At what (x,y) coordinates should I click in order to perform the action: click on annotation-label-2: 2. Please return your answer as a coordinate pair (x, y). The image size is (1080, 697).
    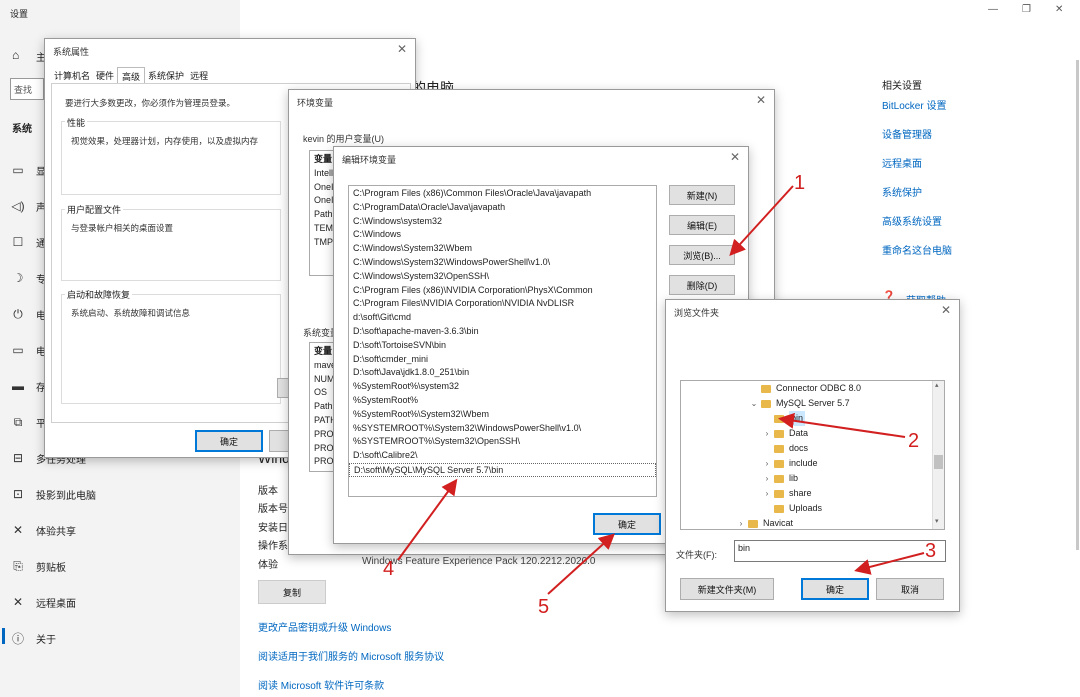
    Looking at the image, I should click on (914, 441).